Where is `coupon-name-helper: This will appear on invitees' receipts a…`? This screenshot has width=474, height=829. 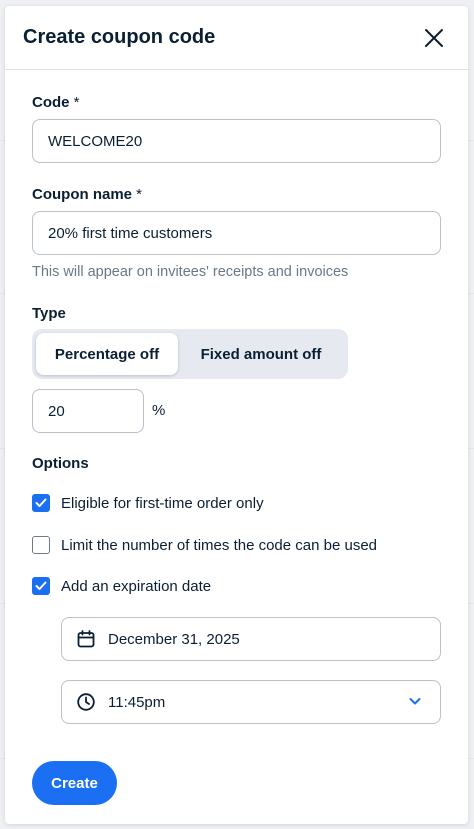
coupon-name-helper: This will appear on invitees' receipts a… is located at coordinates (190, 272).